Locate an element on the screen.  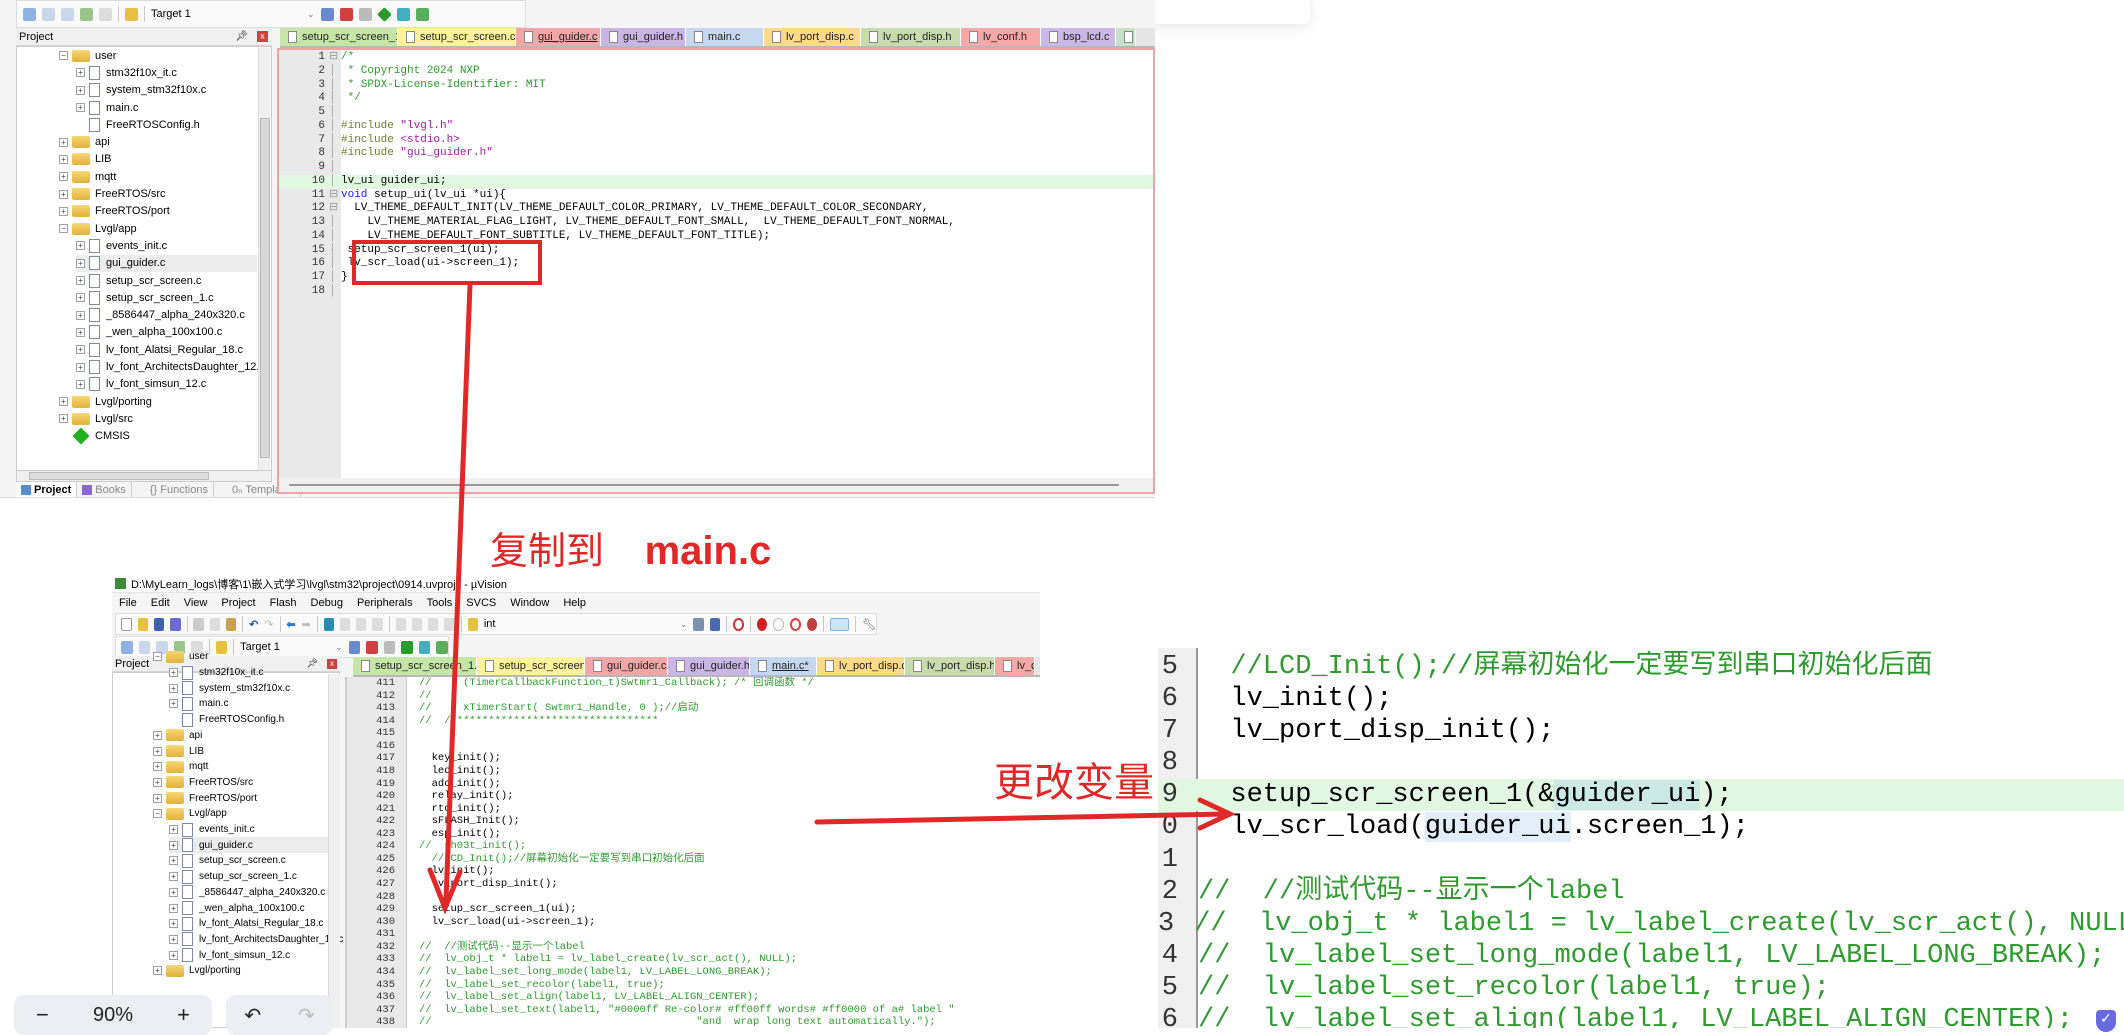
copy-target-label: main.c is located at coordinates (708, 551).